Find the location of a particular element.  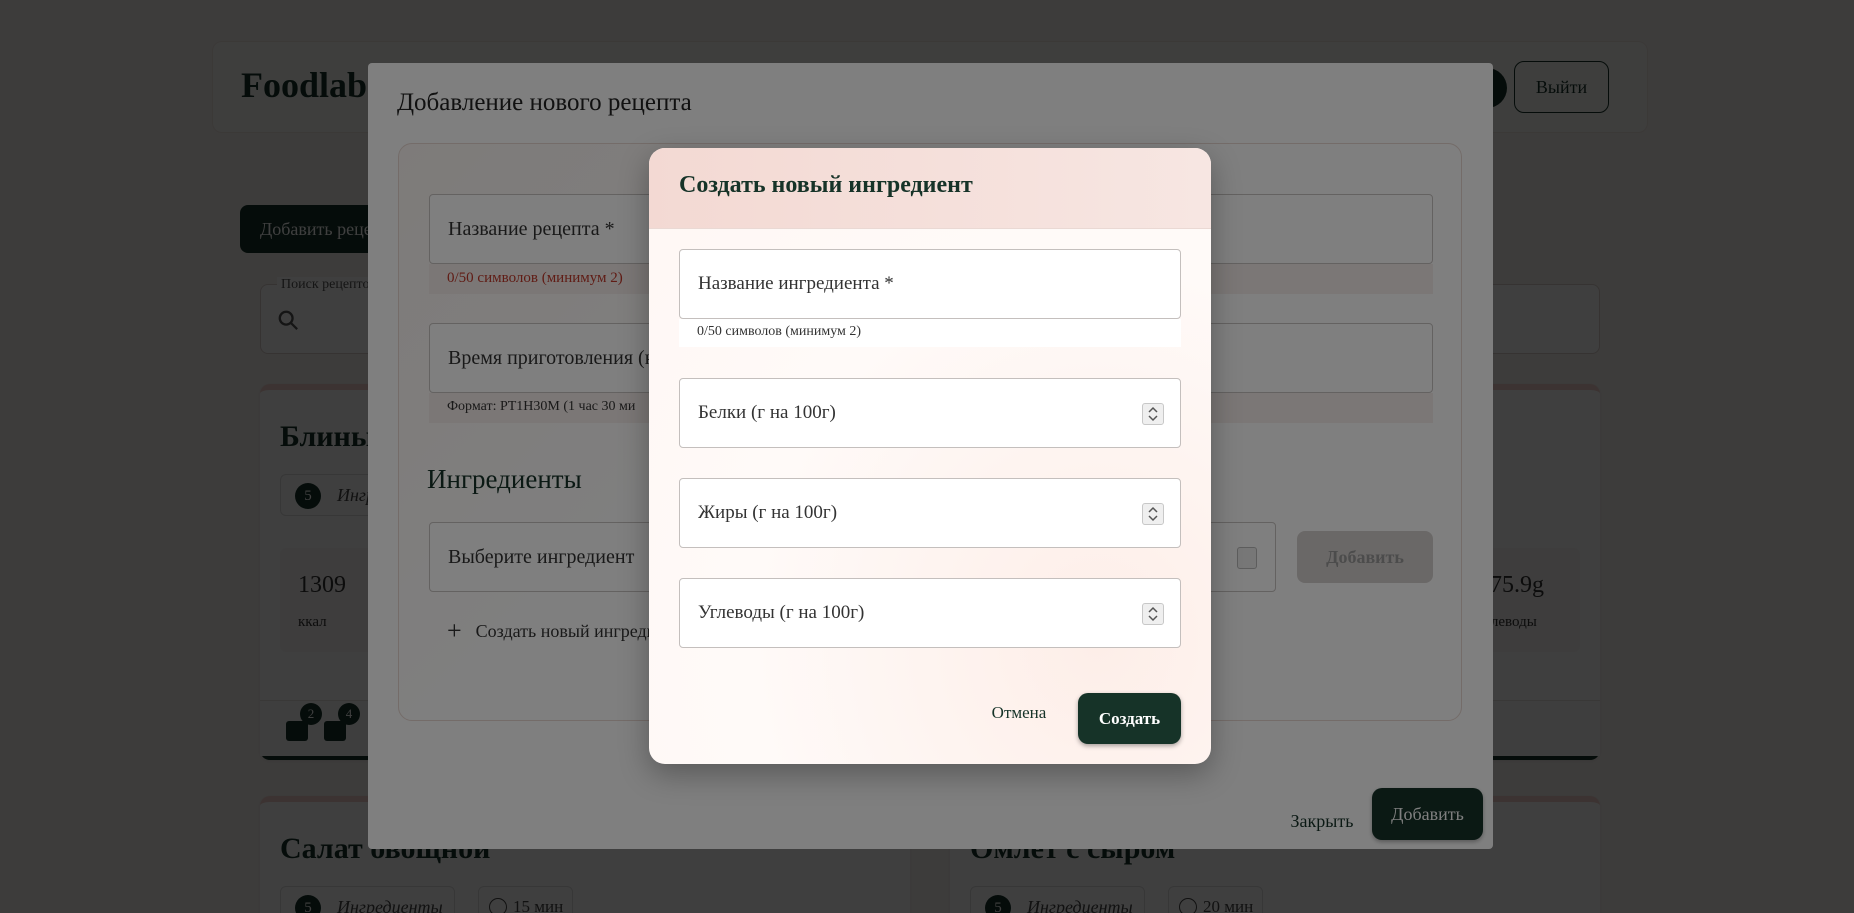

ingredient-name-field: Название ингредиента * is located at coordinates (930, 284).